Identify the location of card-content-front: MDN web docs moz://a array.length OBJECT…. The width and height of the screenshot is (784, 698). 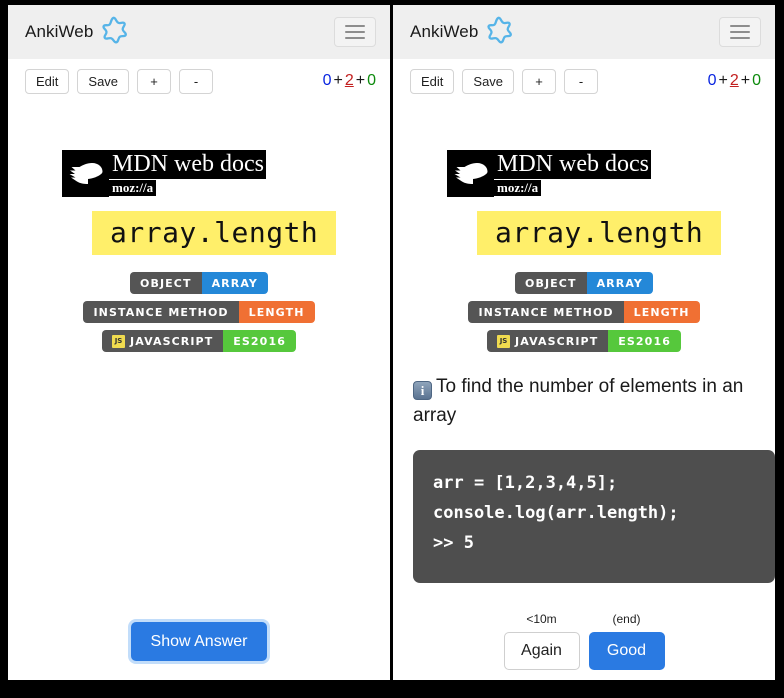
(199, 251).